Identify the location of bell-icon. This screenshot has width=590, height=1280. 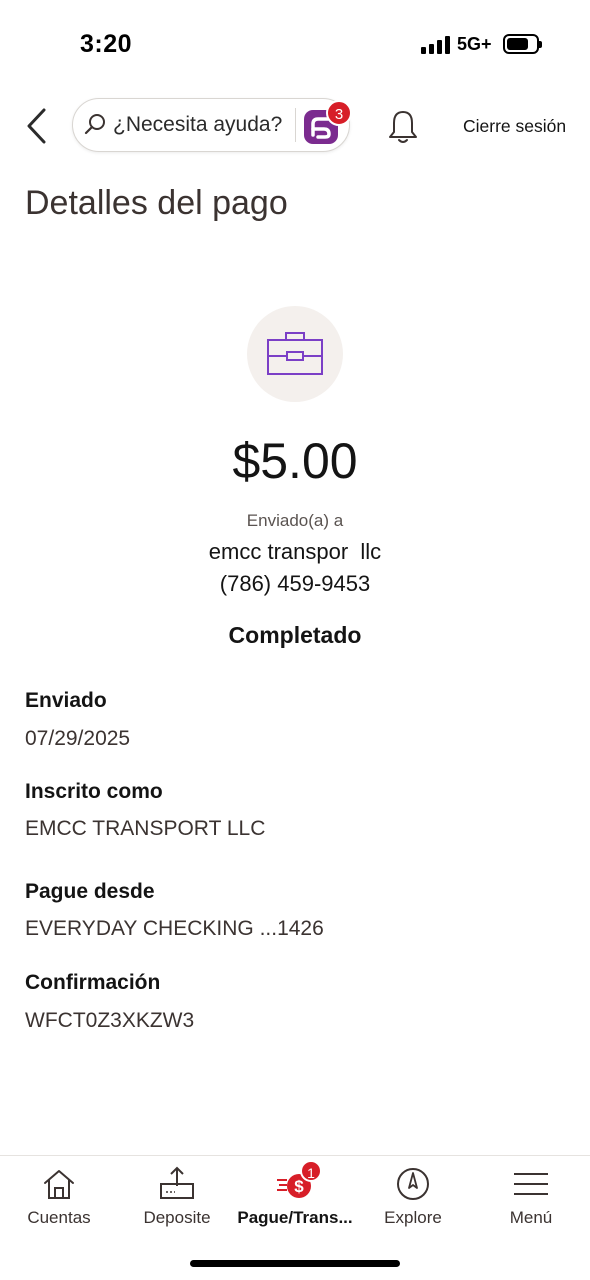
(403, 127).